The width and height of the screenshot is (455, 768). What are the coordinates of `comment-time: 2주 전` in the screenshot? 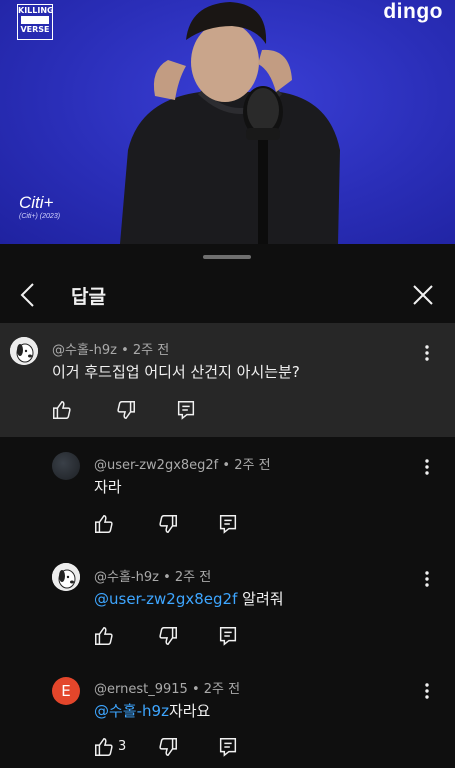 It's located at (151, 350).